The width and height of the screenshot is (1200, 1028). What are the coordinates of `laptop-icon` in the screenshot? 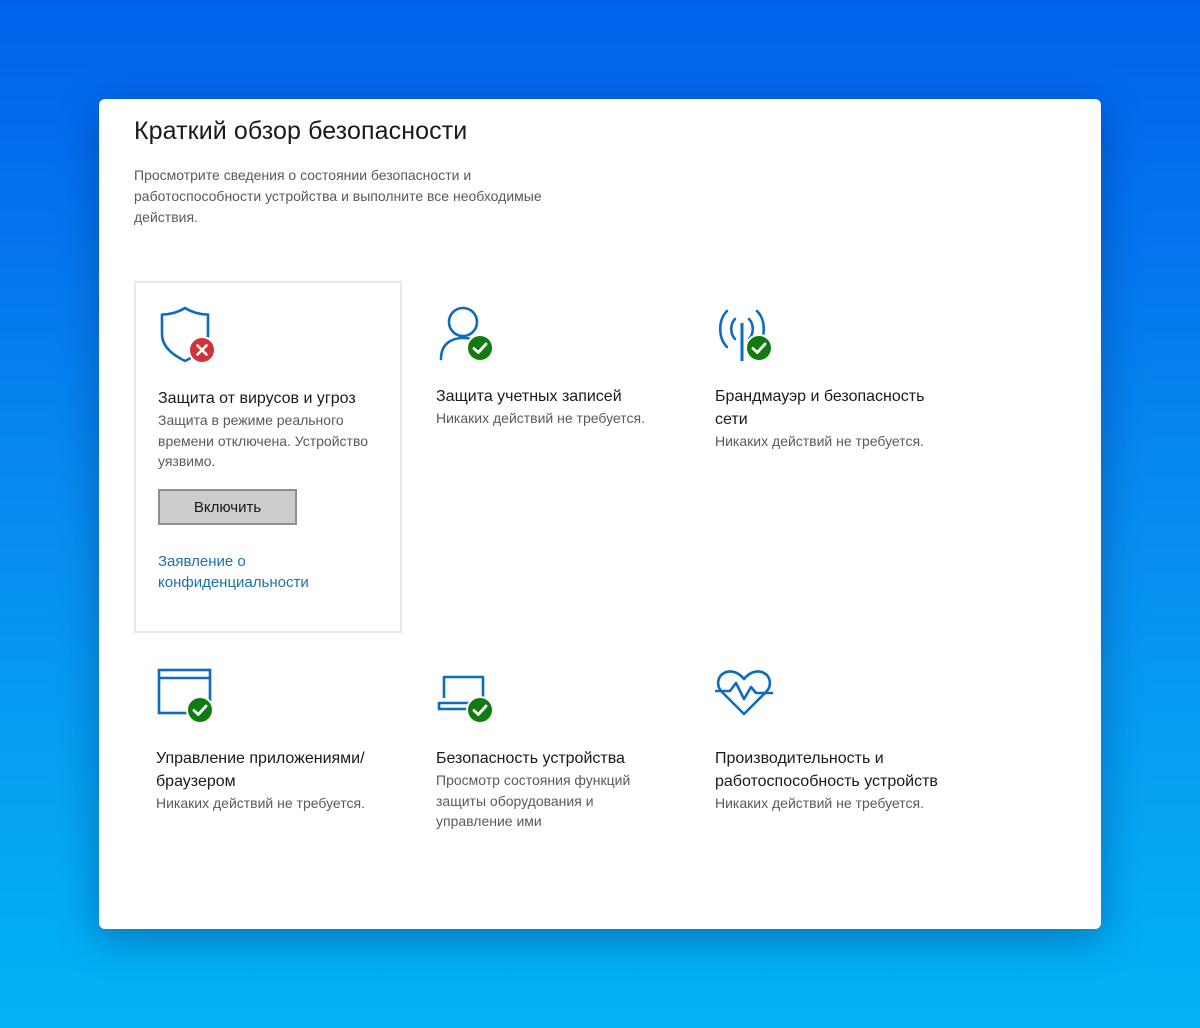 It's located at (466, 695).